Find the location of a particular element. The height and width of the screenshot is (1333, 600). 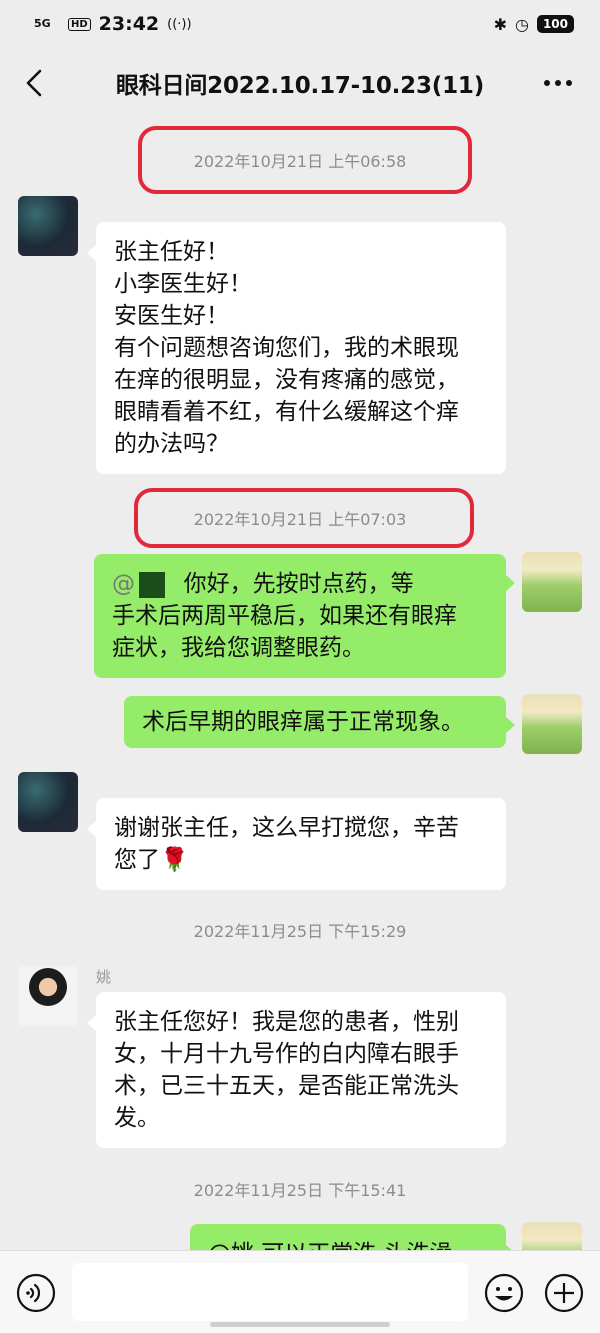

mention: @ is located at coordinates (123, 584).